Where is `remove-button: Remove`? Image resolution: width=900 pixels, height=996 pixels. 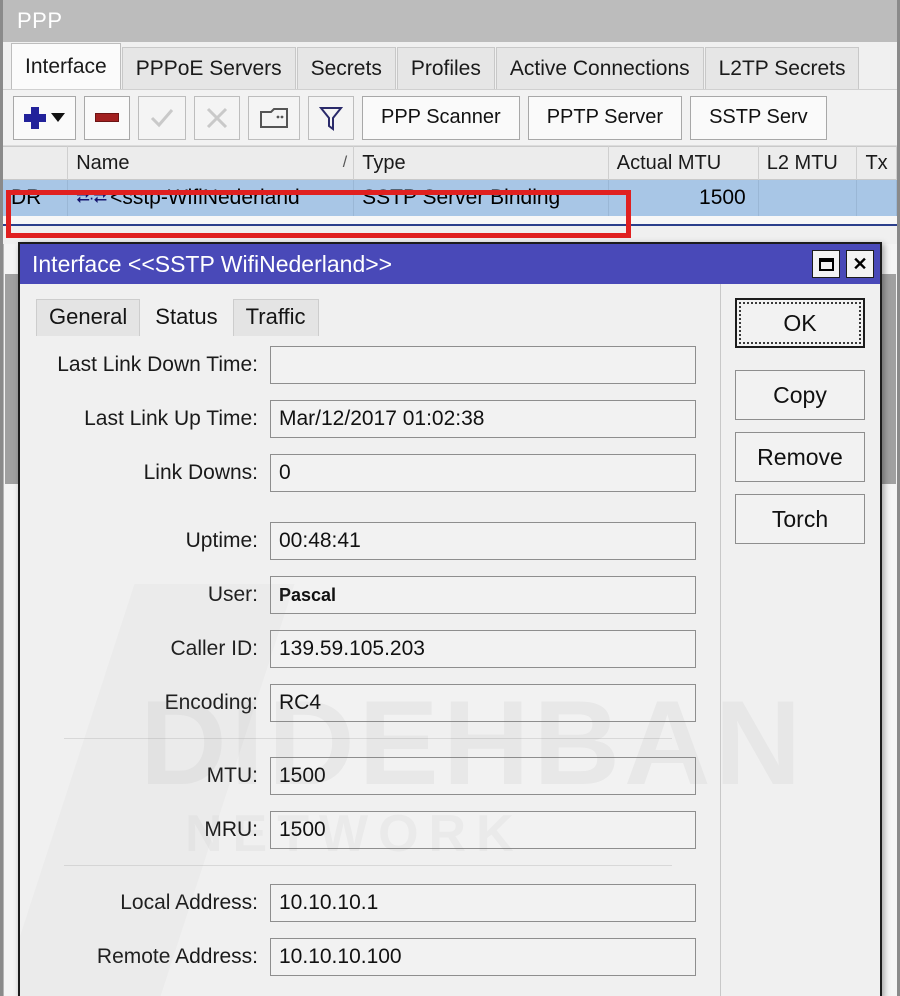
remove-button: Remove is located at coordinates (800, 457).